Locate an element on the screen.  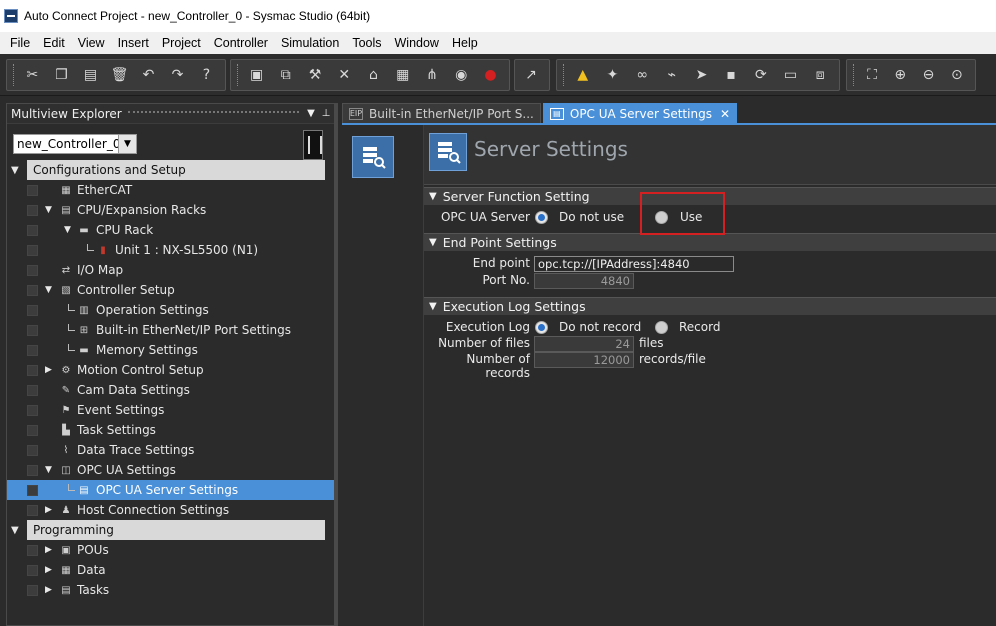
tree-item-operation-settings: ▥ Operation Settings is located at coordinates (171, 310).